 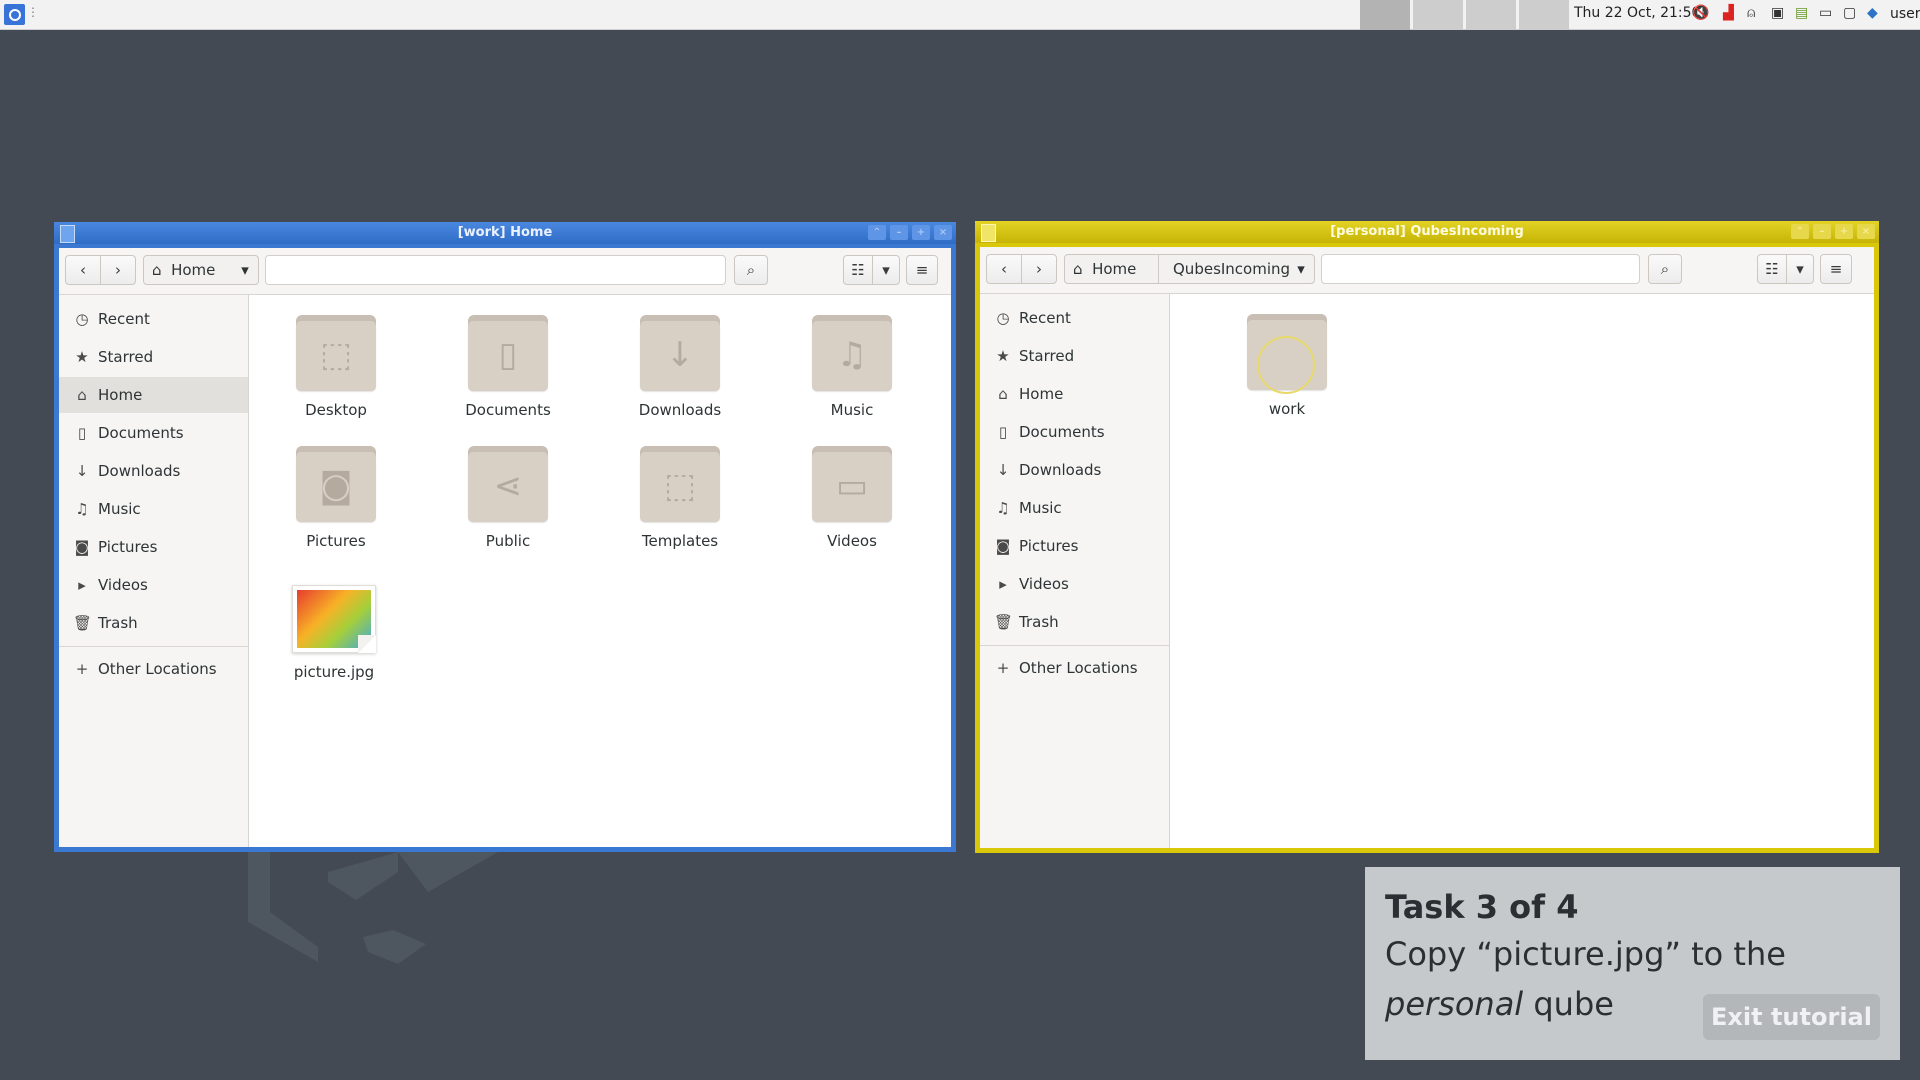 What do you see at coordinates (680, 498) in the screenshot?
I see `file-item-templates: ⬚ Templates` at bounding box center [680, 498].